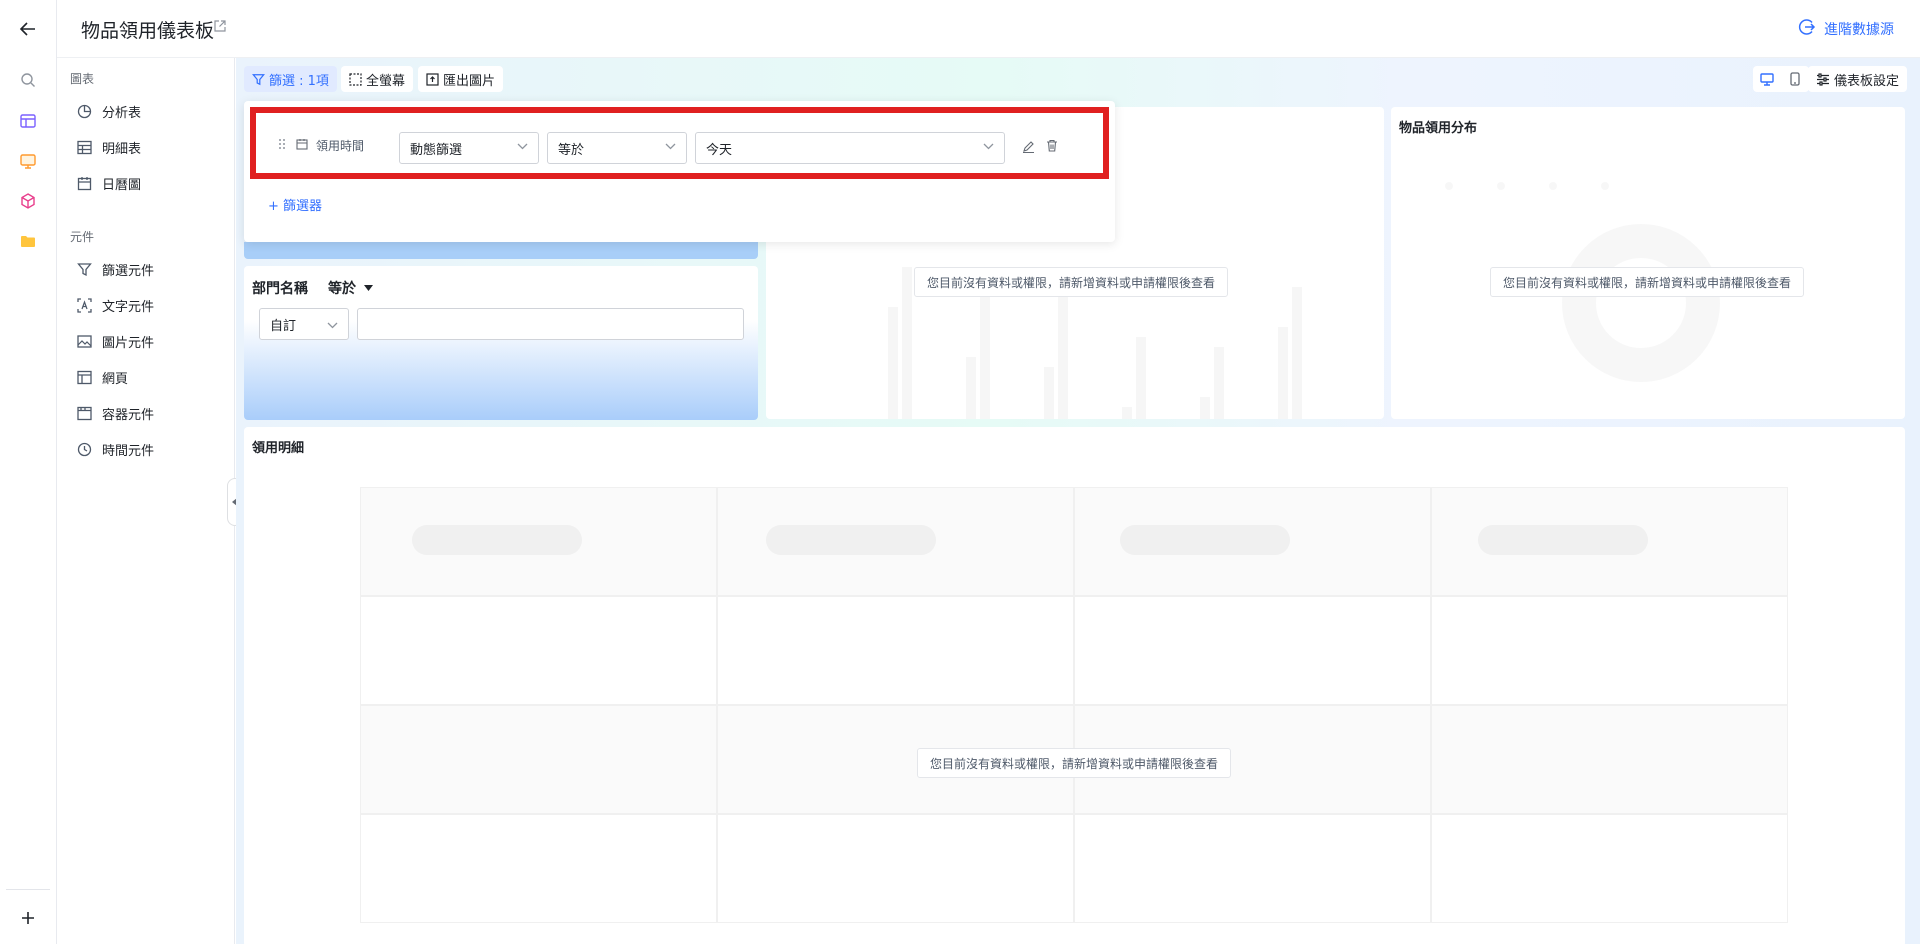  I want to click on filter-value-label: 今天, so click(719, 150).